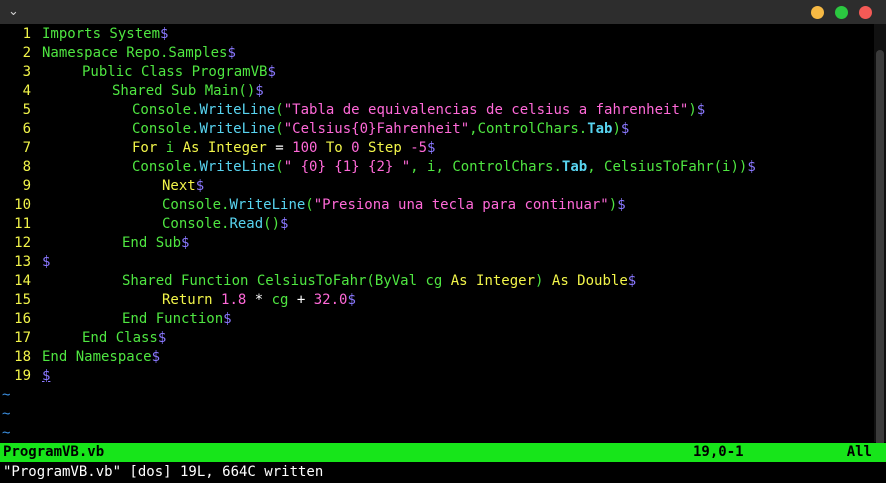  I want to click on status-filename: ProgramVB.vb, so click(54, 452).